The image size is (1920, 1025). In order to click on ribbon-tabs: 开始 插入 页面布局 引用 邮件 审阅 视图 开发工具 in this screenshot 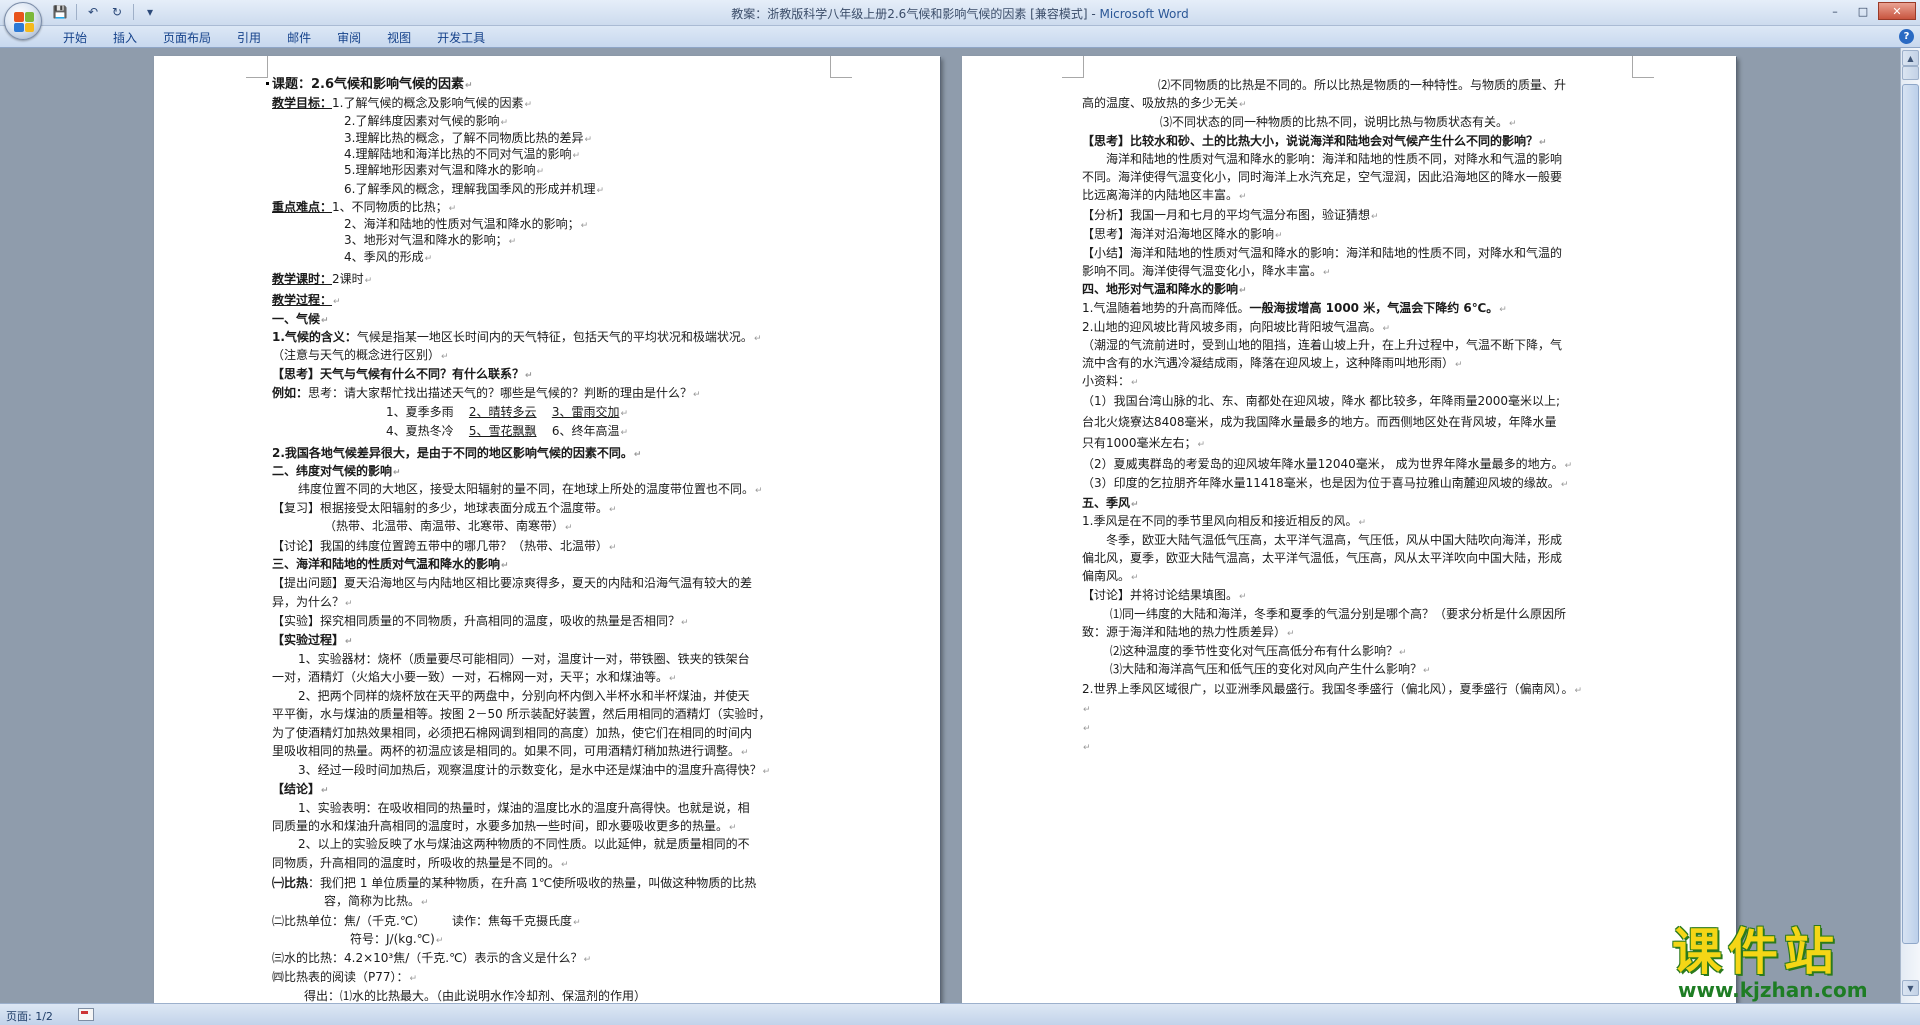, I will do `click(274, 38)`.